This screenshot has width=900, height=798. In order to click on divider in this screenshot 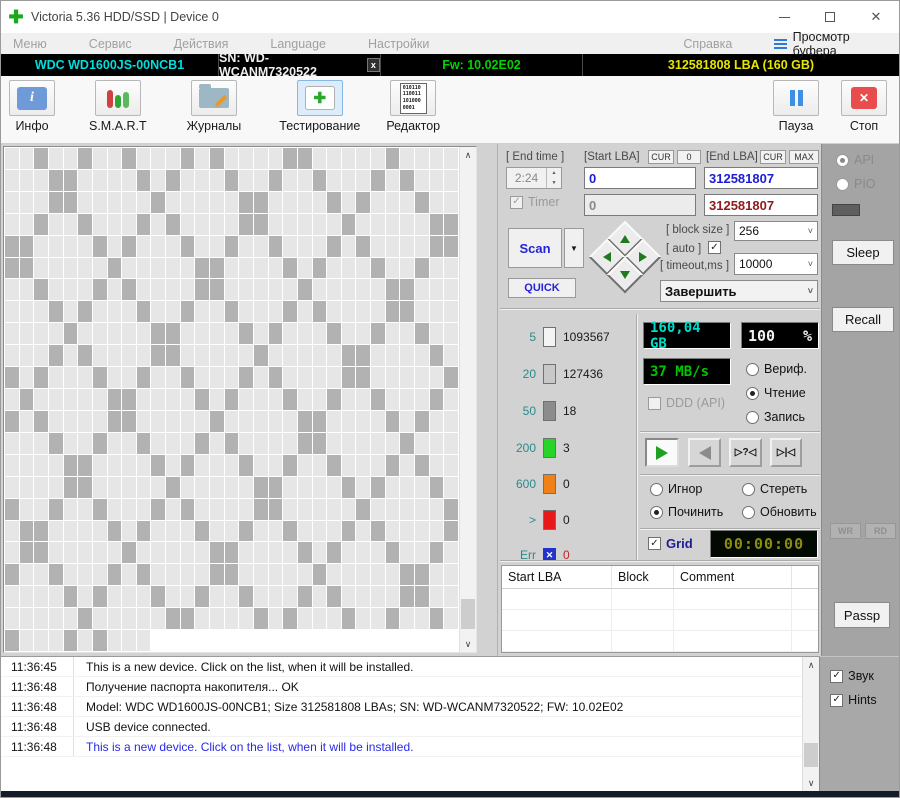, I will do `click(730, 475)`.